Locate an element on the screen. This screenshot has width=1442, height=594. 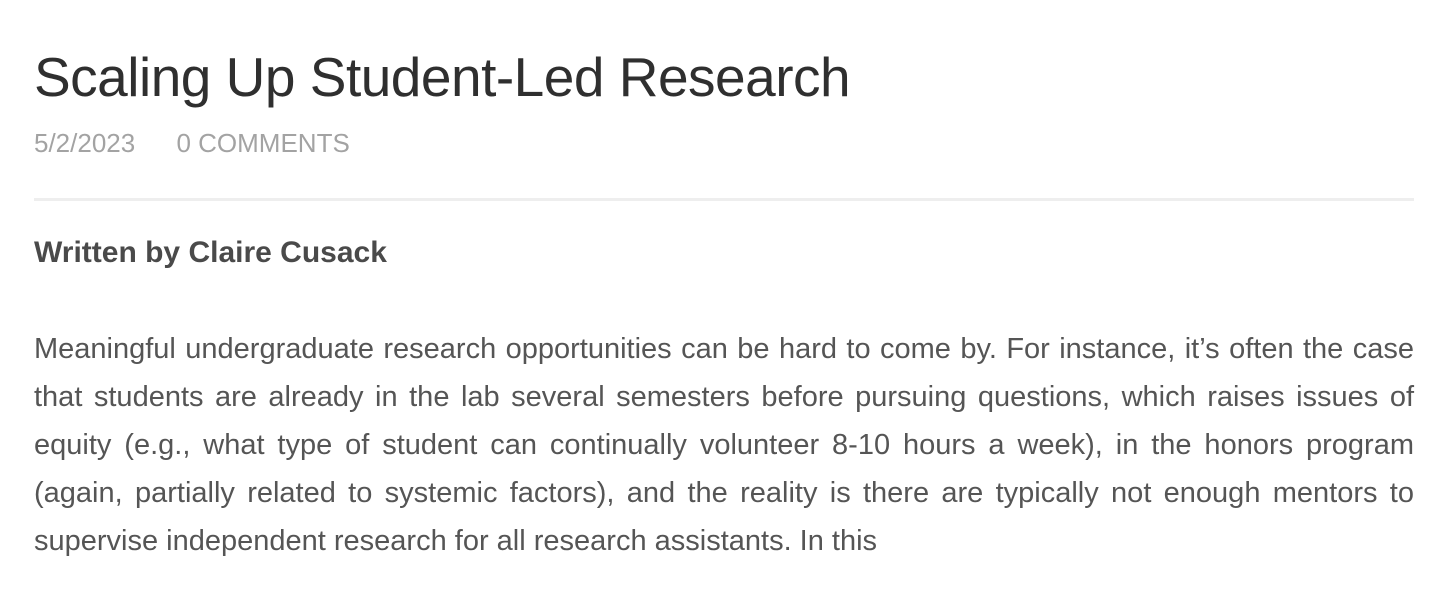
post-author: Written by Claire Cusack is located at coordinates (210, 252).